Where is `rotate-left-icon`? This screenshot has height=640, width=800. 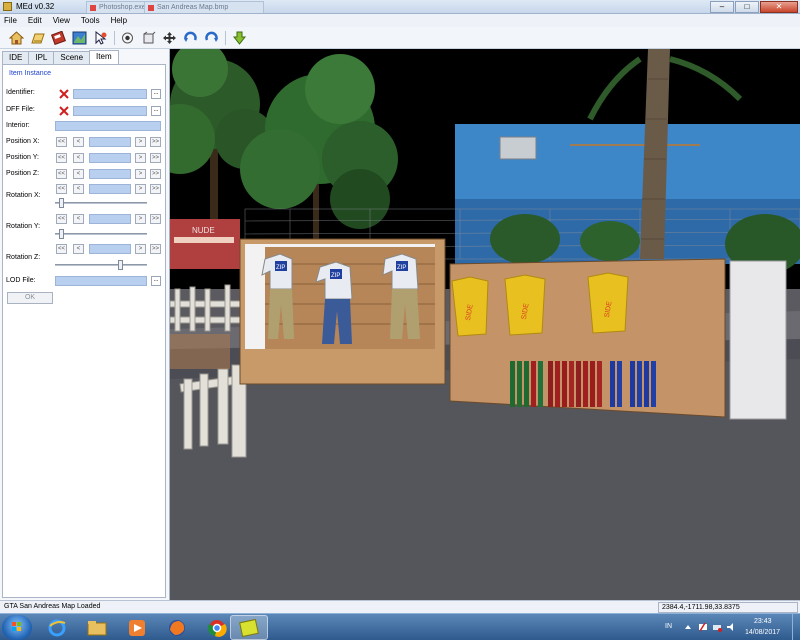
rotate-left-icon is located at coordinates (190, 38).